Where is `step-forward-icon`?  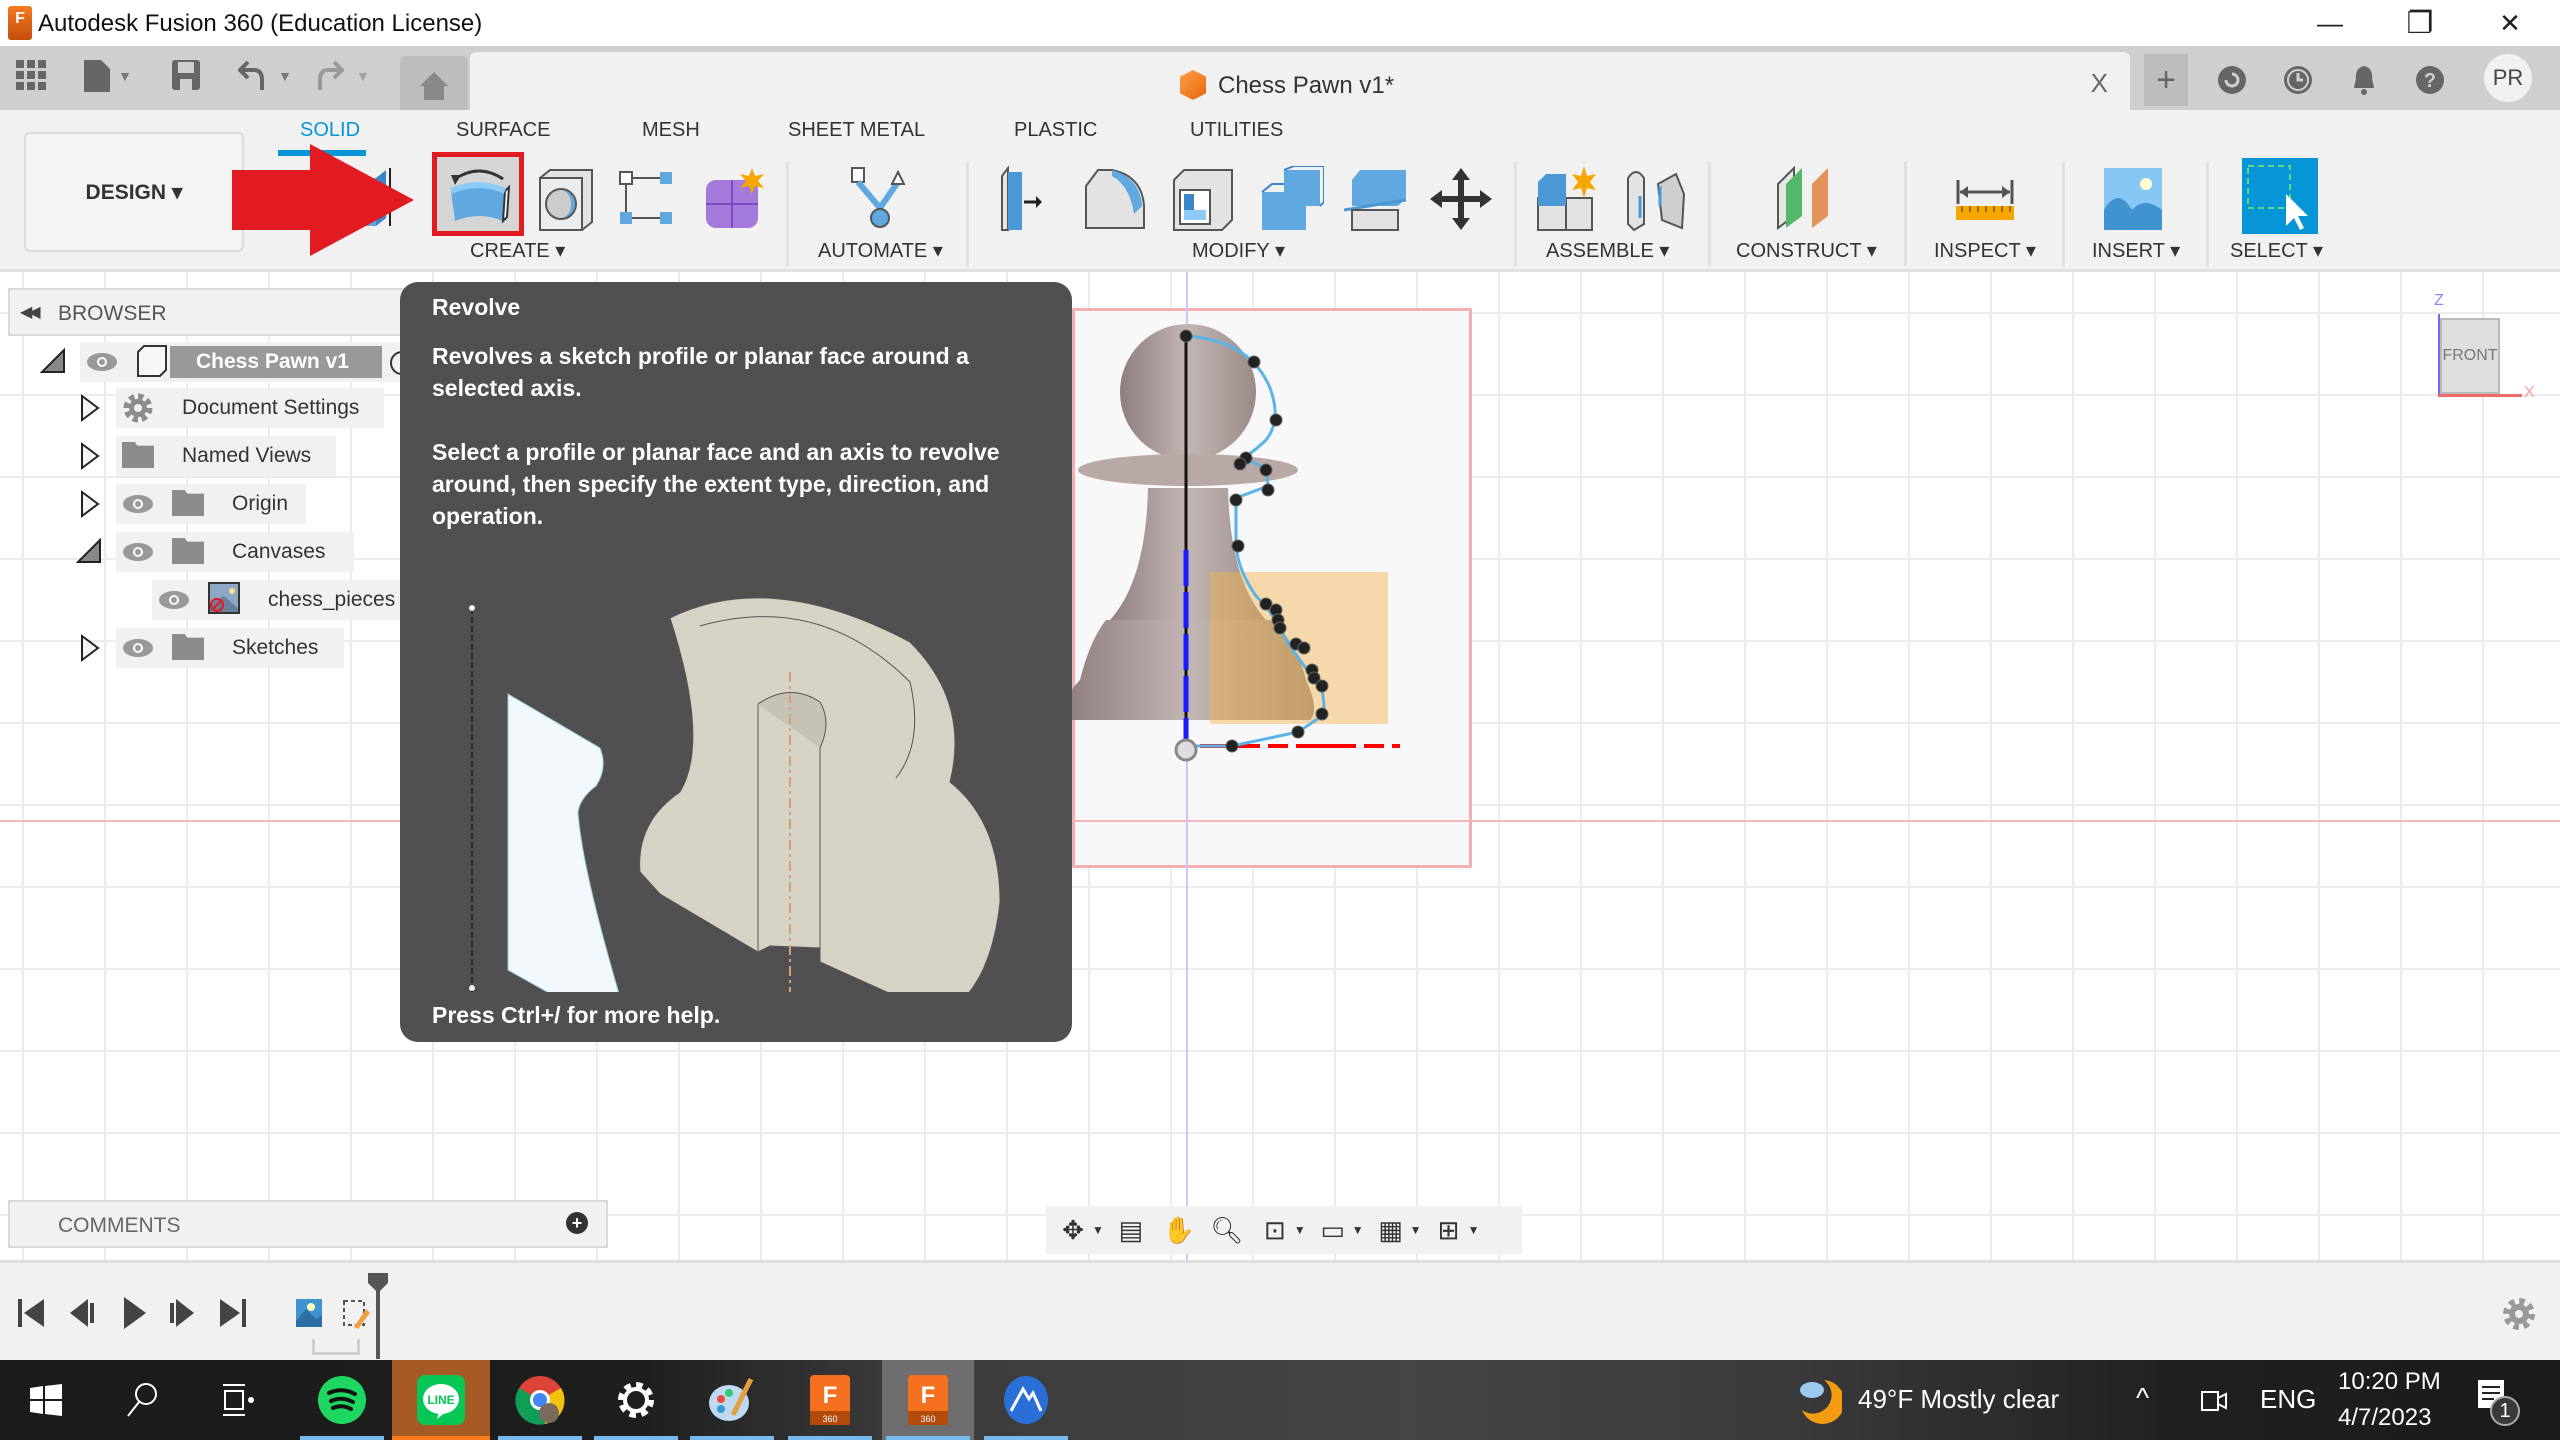 step-forward-icon is located at coordinates (182, 1313).